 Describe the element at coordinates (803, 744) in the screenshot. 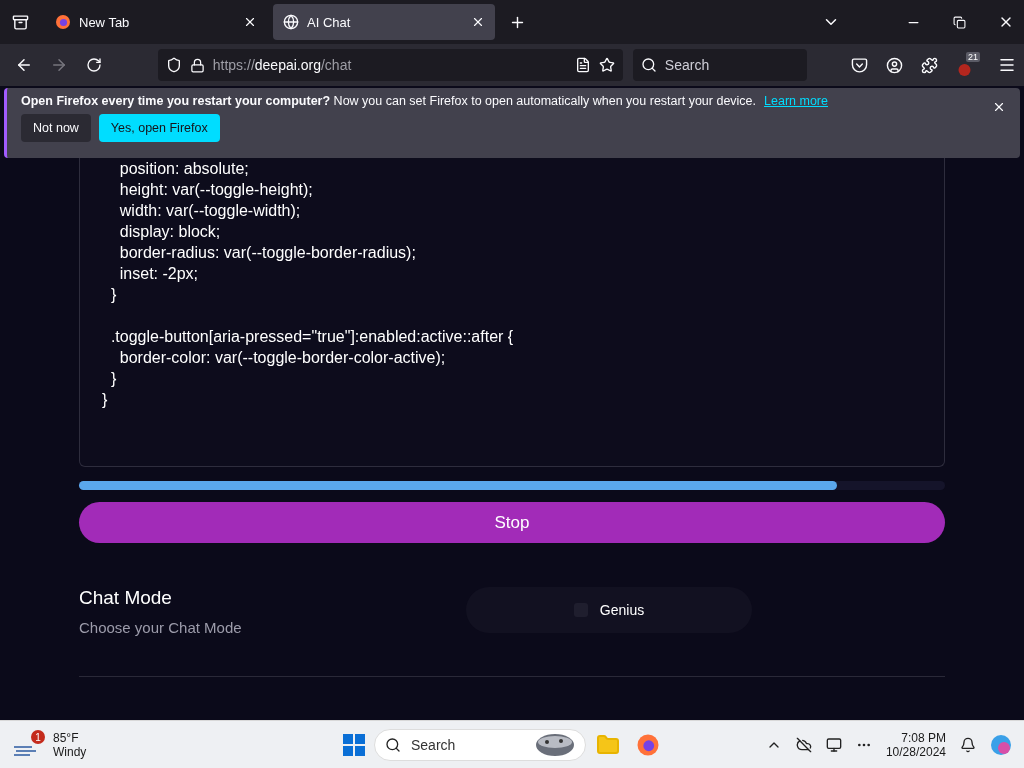

I see `cloud-off-icon` at that location.